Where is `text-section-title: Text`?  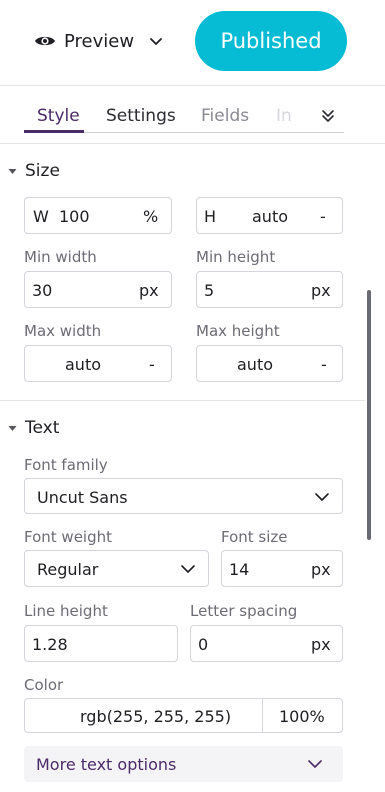 text-section-title: Text is located at coordinates (42, 428).